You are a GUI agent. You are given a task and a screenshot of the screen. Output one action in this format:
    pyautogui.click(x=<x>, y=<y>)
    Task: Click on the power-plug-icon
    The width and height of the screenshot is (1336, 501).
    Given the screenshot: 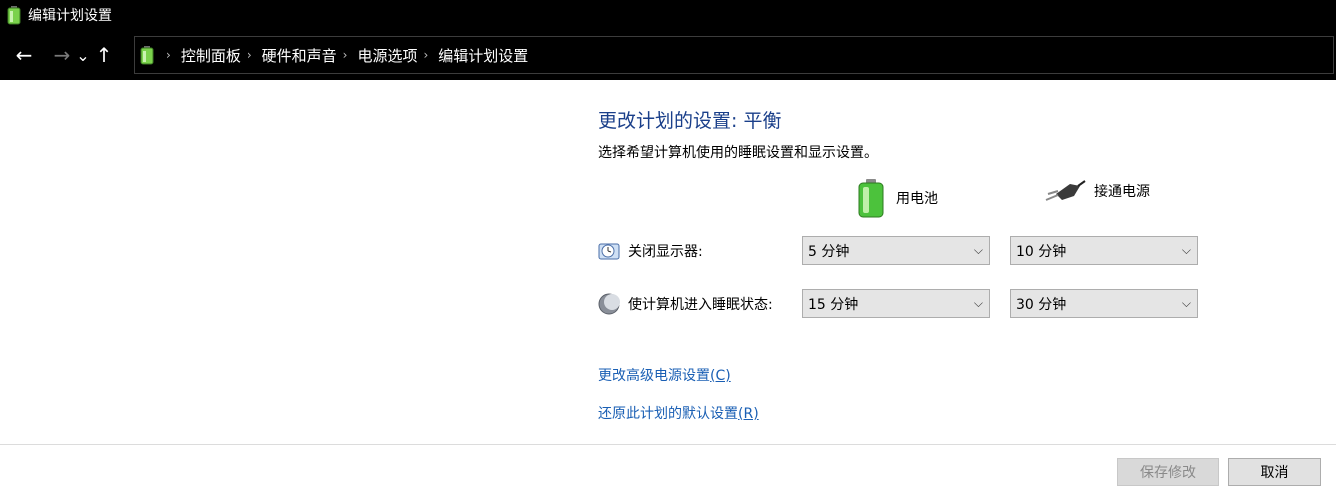 What is the action you would take?
    pyautogui.click(x=1065, y=190)
    